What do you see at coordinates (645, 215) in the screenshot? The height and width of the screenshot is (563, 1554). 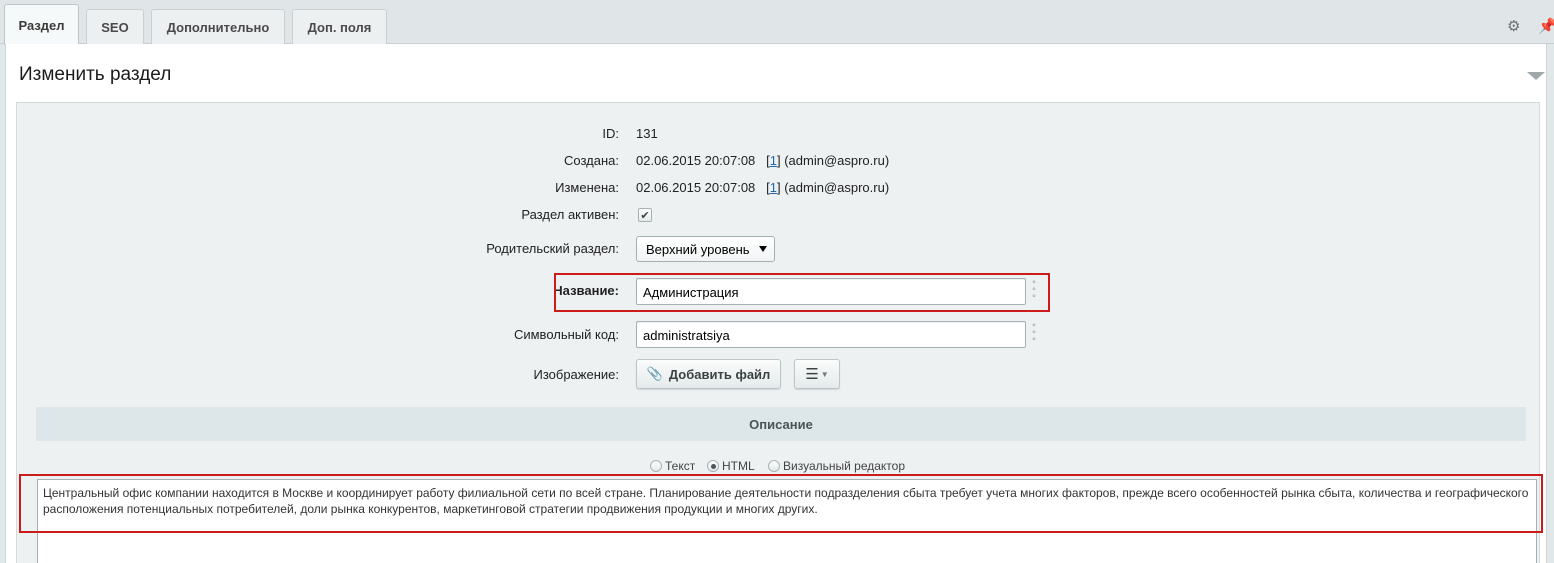 I see `active-checkbox: ✔` at bounding box center [645, 215].